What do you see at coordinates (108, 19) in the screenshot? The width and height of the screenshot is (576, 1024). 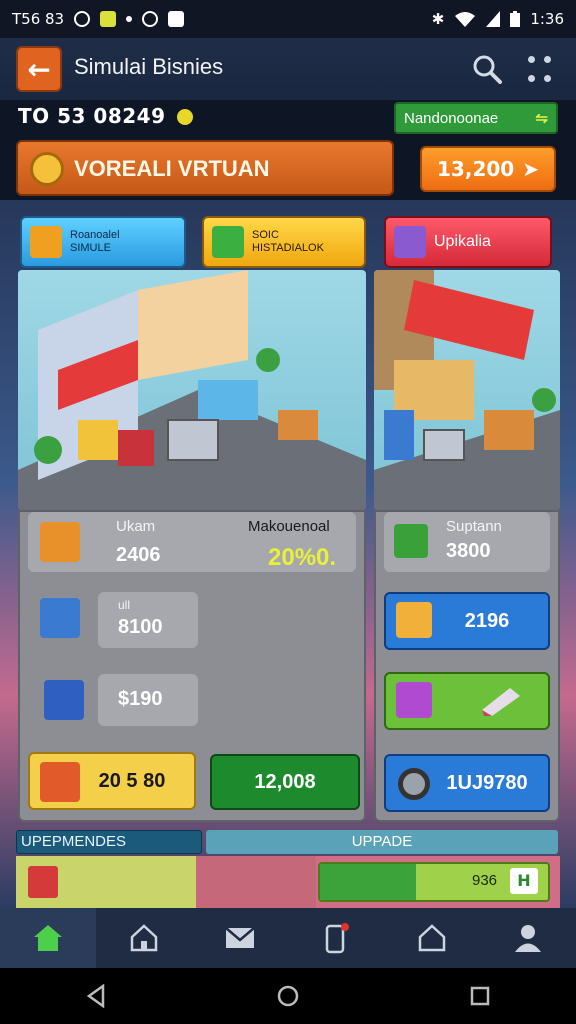 I see `app-notification-icon` at bounding box center [108, 19].